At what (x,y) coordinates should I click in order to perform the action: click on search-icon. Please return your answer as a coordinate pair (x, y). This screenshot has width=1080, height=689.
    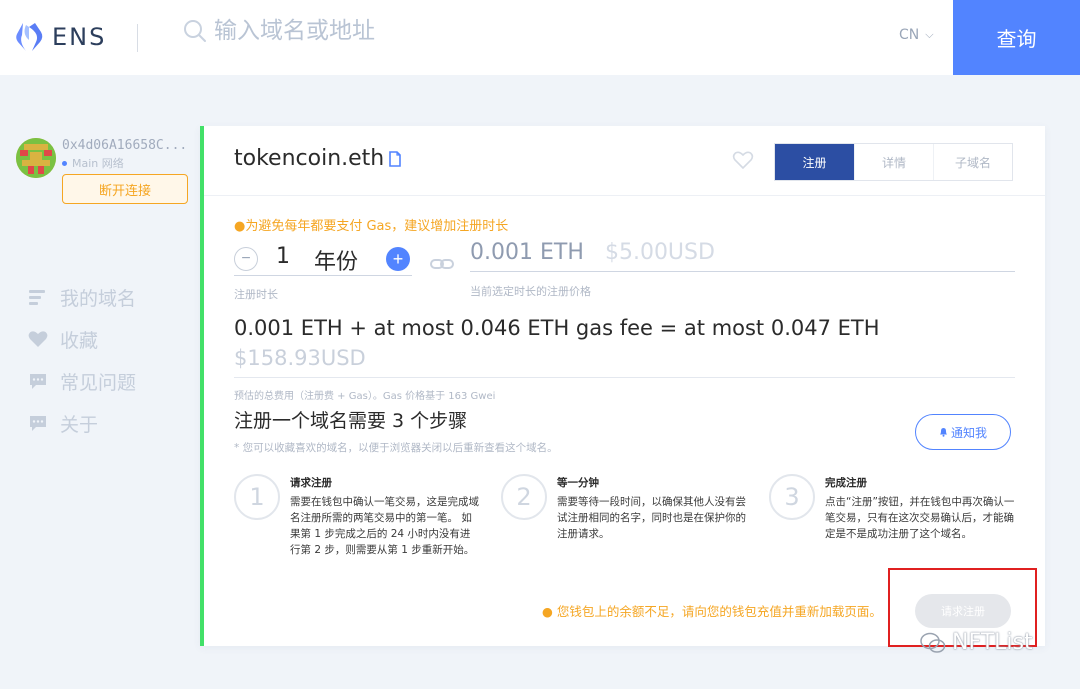
    Looking at the image, I should click on (195, 31).